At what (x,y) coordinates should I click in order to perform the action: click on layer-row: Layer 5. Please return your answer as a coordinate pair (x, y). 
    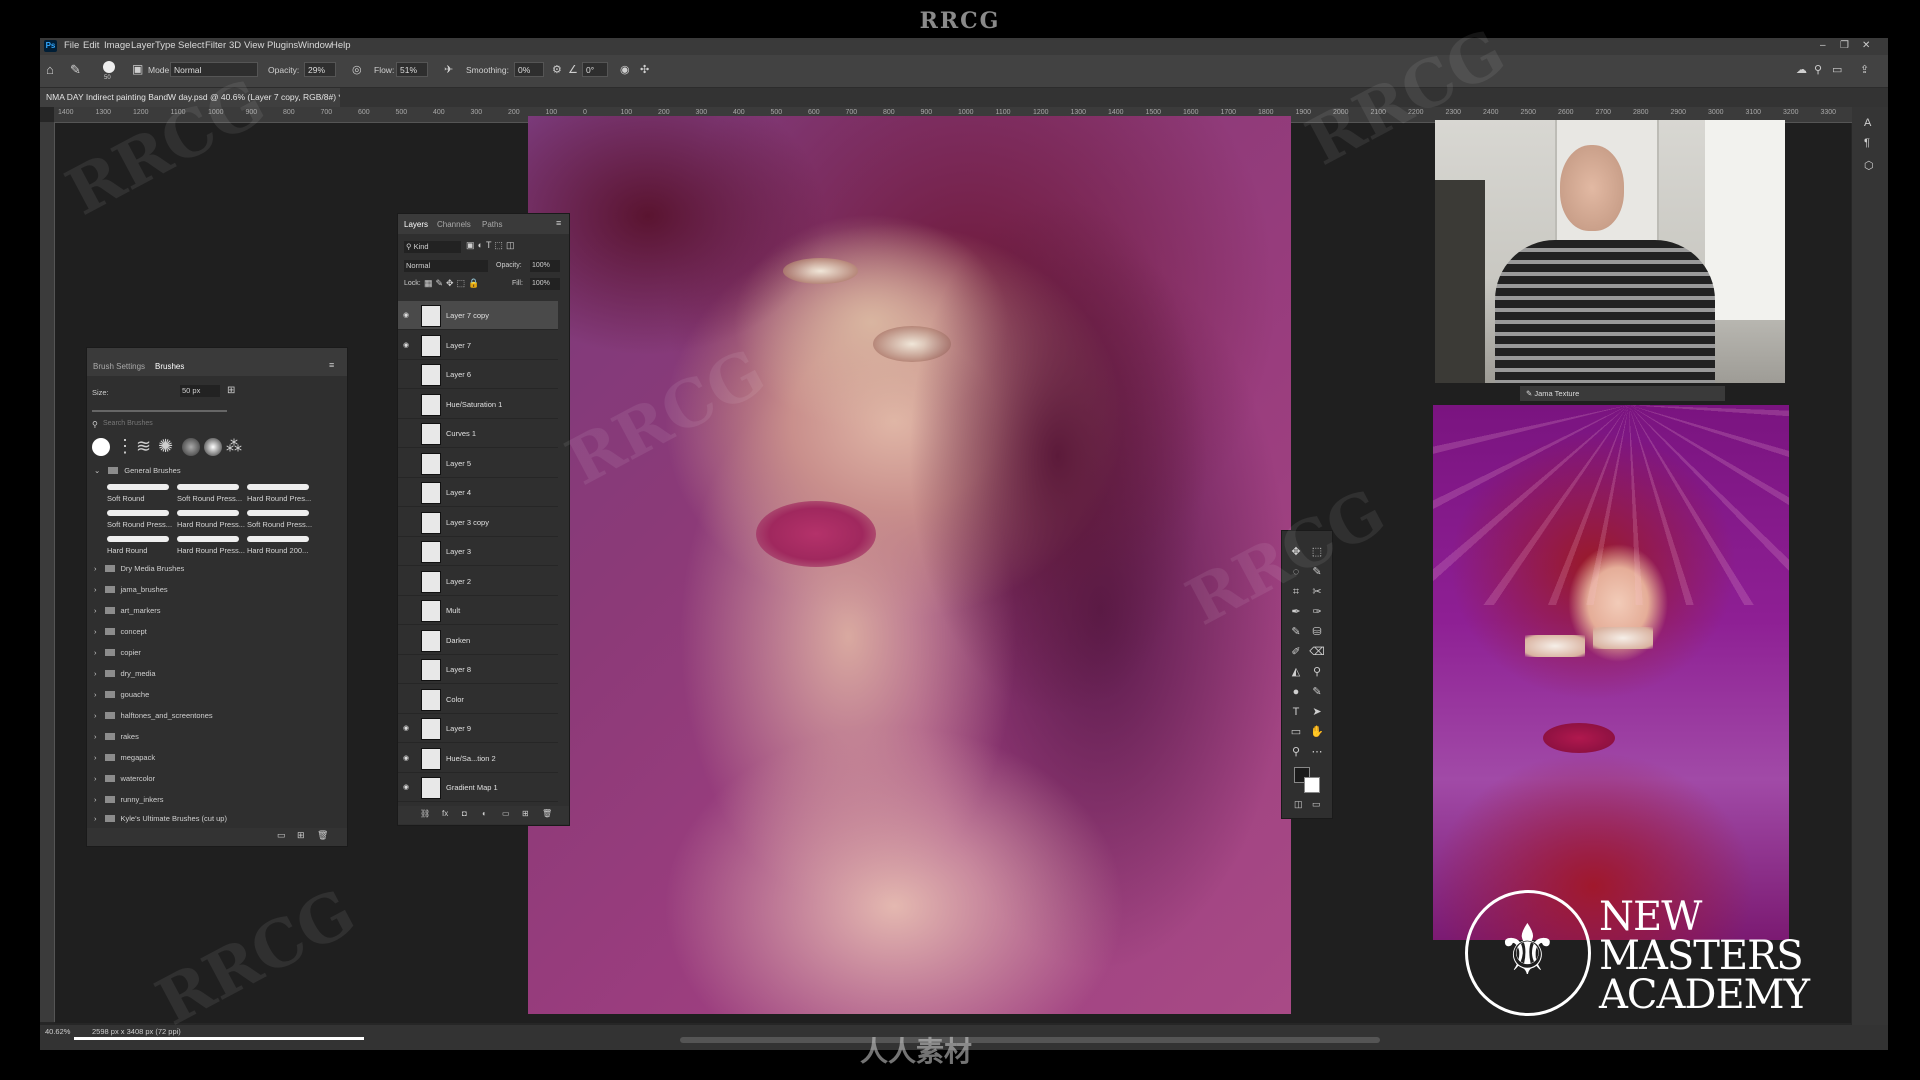
    Looking at the image, I should click on (478, 463).